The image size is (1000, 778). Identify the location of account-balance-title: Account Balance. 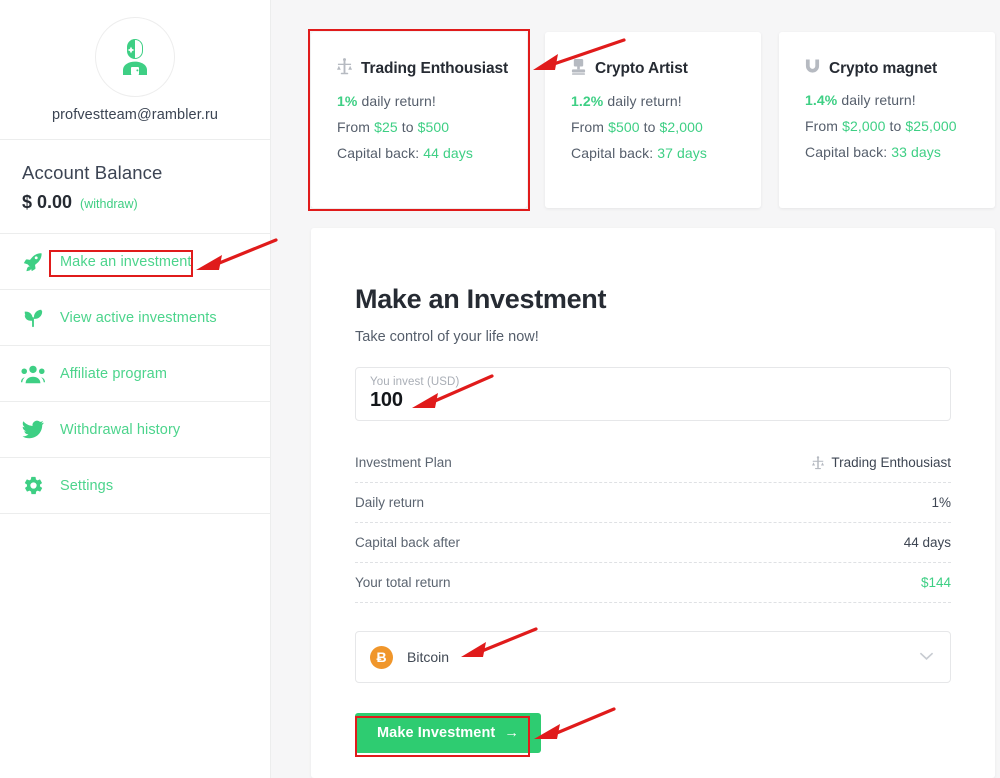
(92, 172).